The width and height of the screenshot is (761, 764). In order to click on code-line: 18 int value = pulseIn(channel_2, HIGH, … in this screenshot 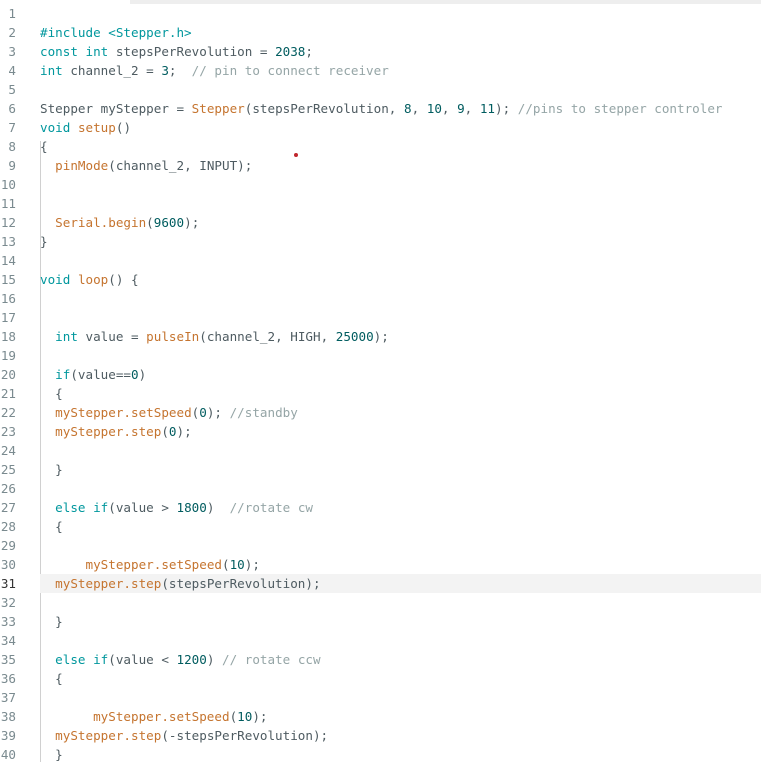, I will do `click(380, 336)`.